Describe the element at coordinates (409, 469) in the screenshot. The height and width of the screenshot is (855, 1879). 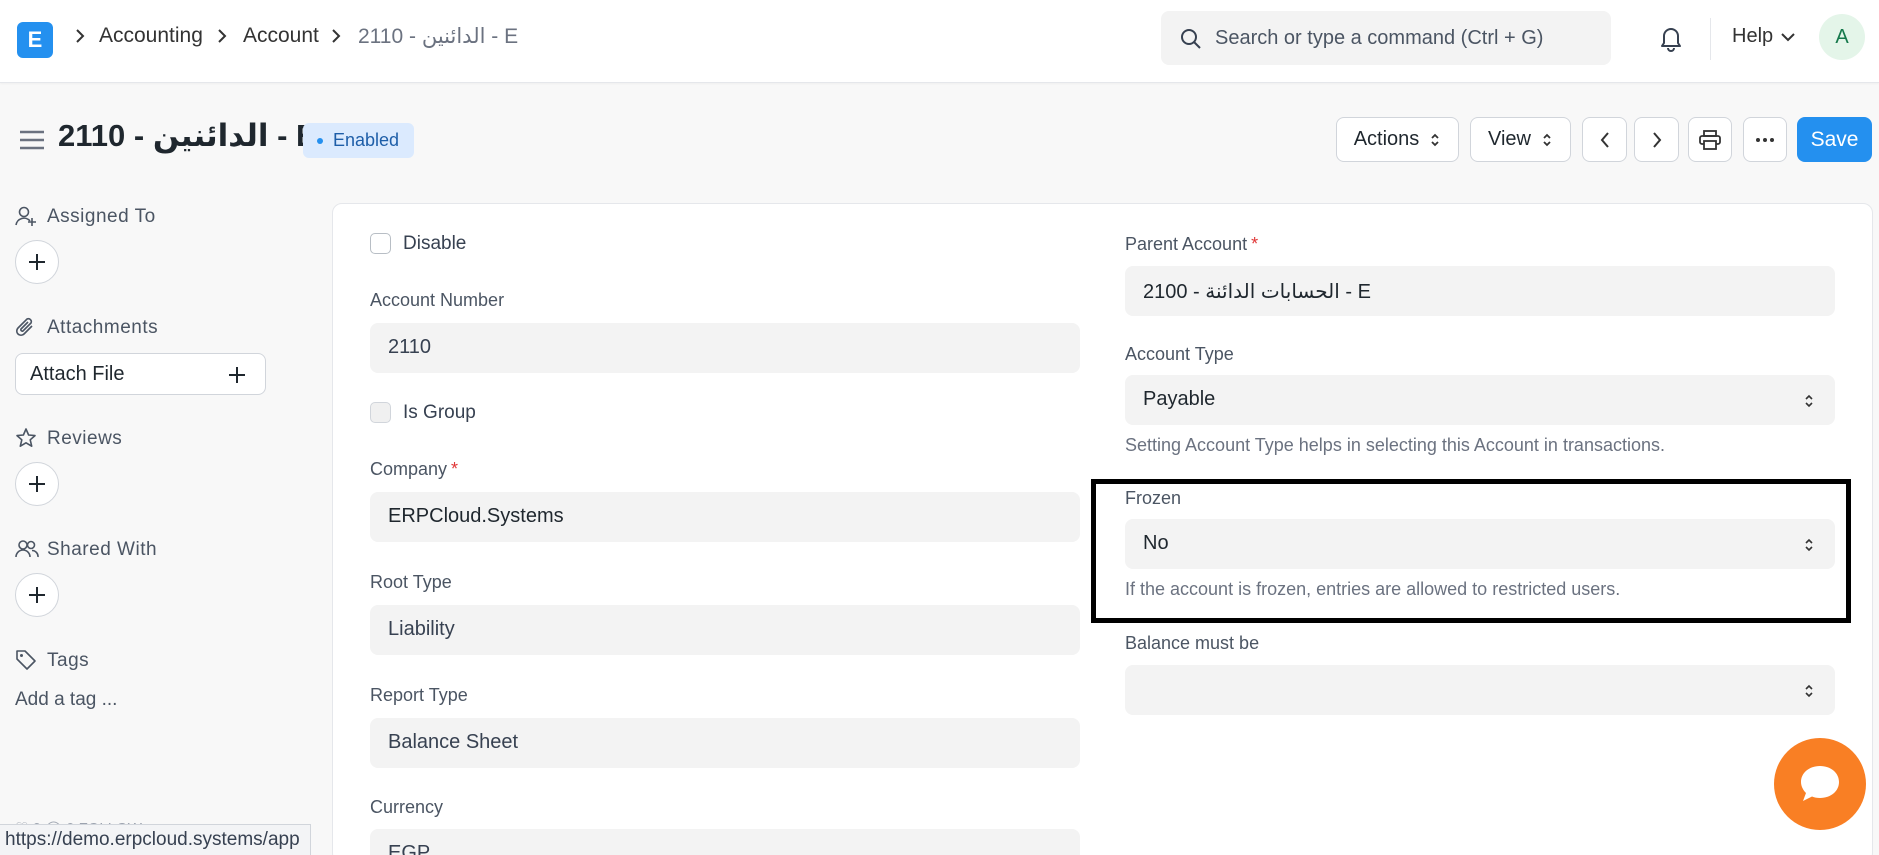
I see `company-label-text: Company` at that location.